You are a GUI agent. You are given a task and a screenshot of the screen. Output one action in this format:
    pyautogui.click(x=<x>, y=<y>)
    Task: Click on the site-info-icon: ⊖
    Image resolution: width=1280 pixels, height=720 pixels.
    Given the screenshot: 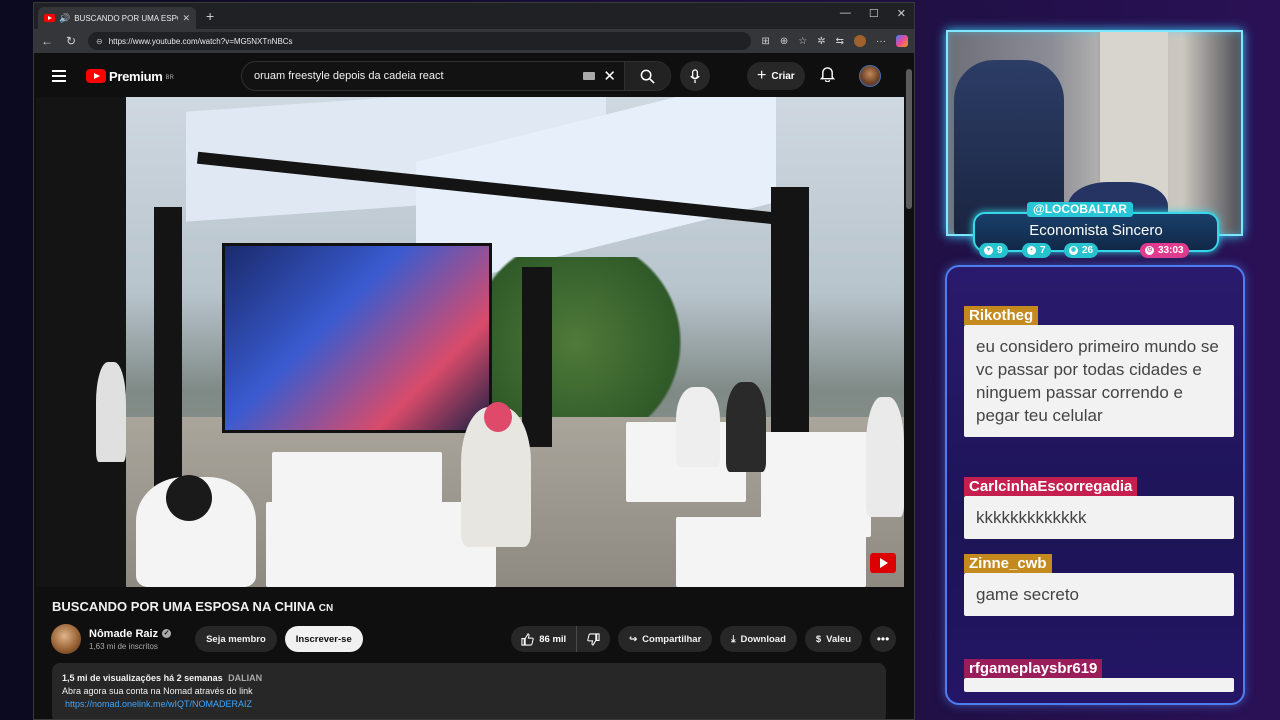 What is the action you would take?
    pyautogui.click(x=99, y=41)
    